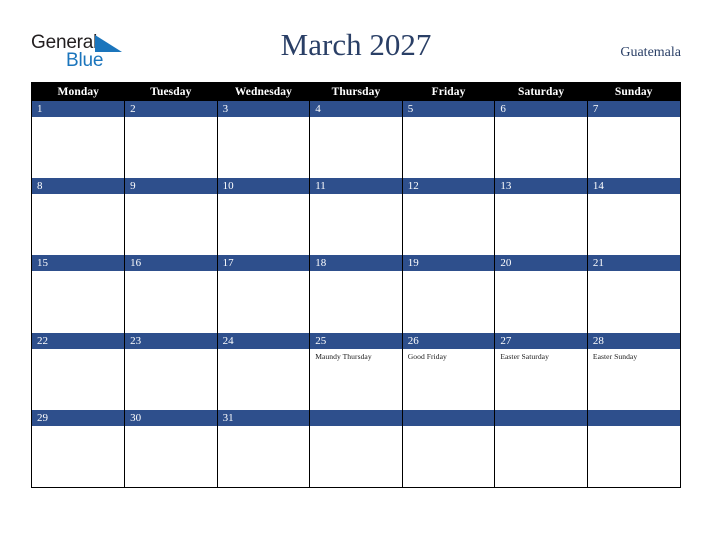 This screenshot has width=712, height=550. I want to click on day-cell-inner: 10, so click(263, 216).